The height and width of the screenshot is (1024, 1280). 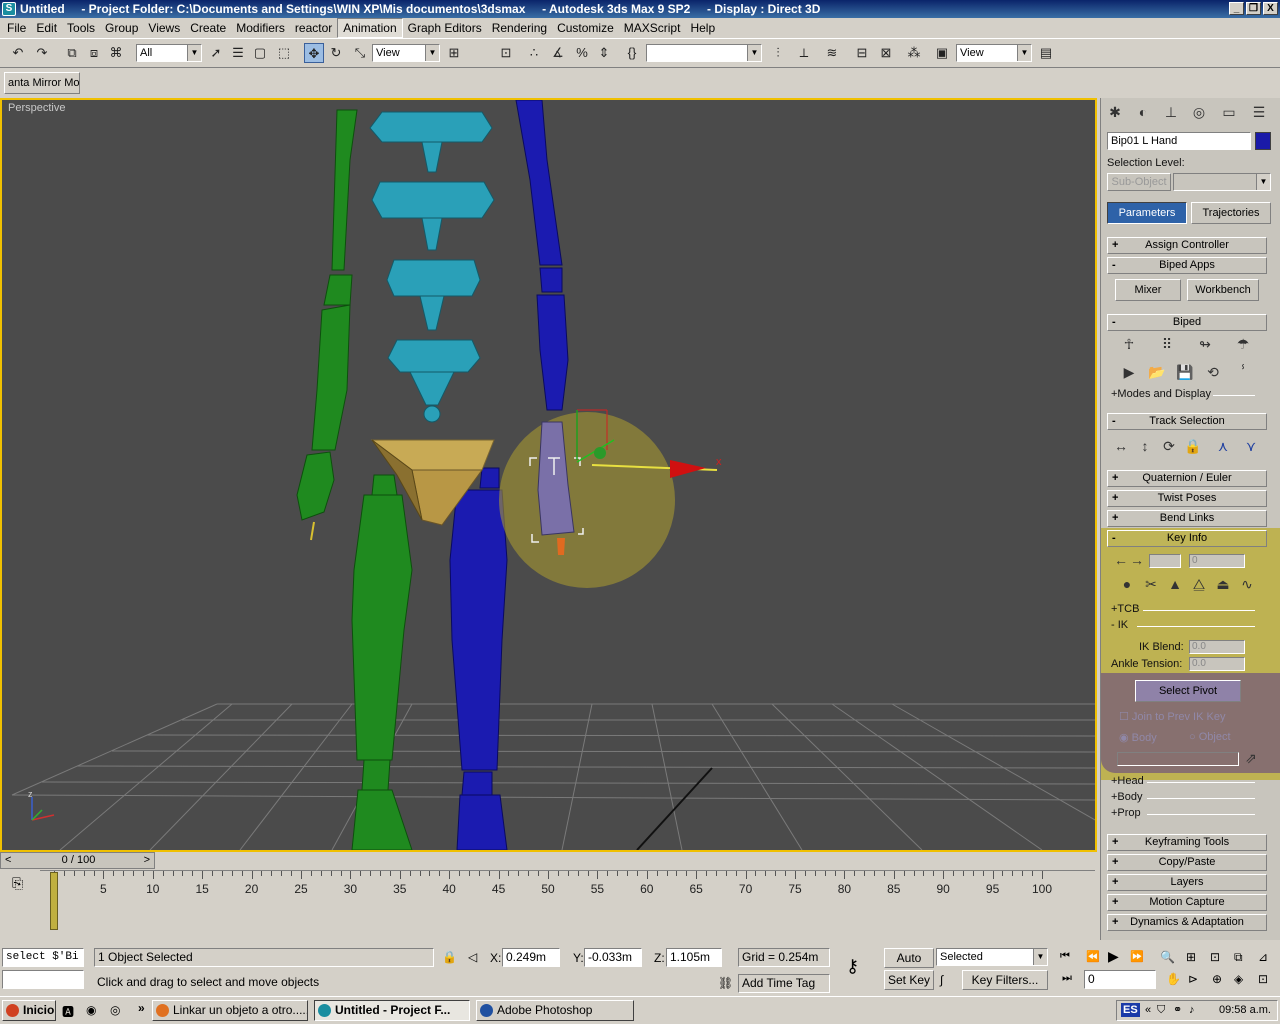 What do you see at coordinates (1217, 561) in the screenshot?
I see `key-time-field: 0` at bounding box center [1217, 561].